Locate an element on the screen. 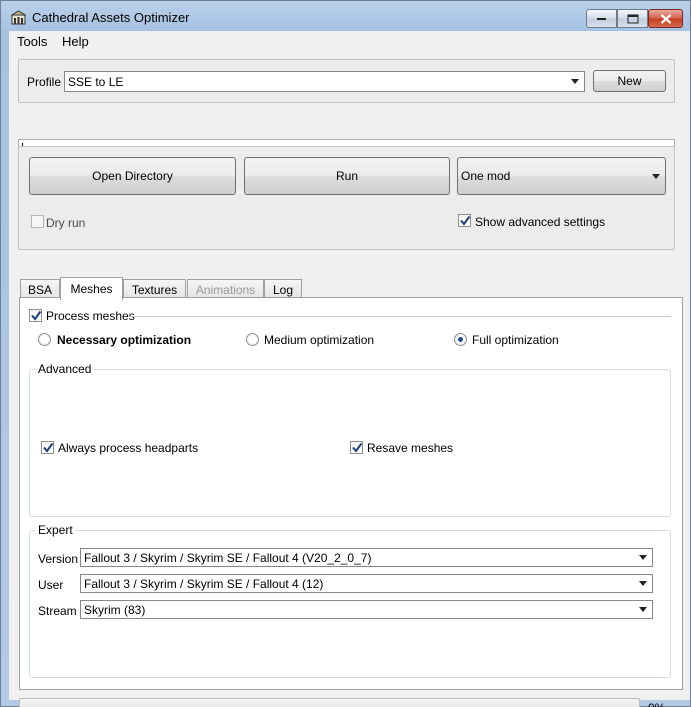  user-label: User is located at coordinates (51, 585).